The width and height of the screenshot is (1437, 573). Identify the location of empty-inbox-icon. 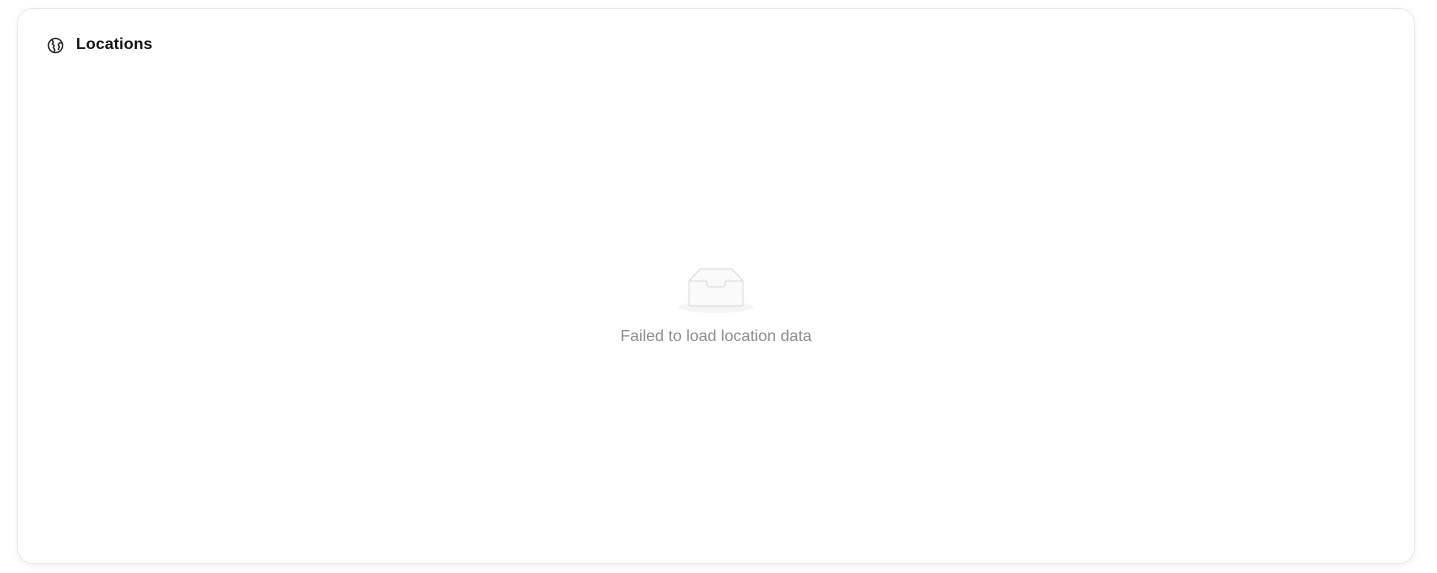
(716, 289).